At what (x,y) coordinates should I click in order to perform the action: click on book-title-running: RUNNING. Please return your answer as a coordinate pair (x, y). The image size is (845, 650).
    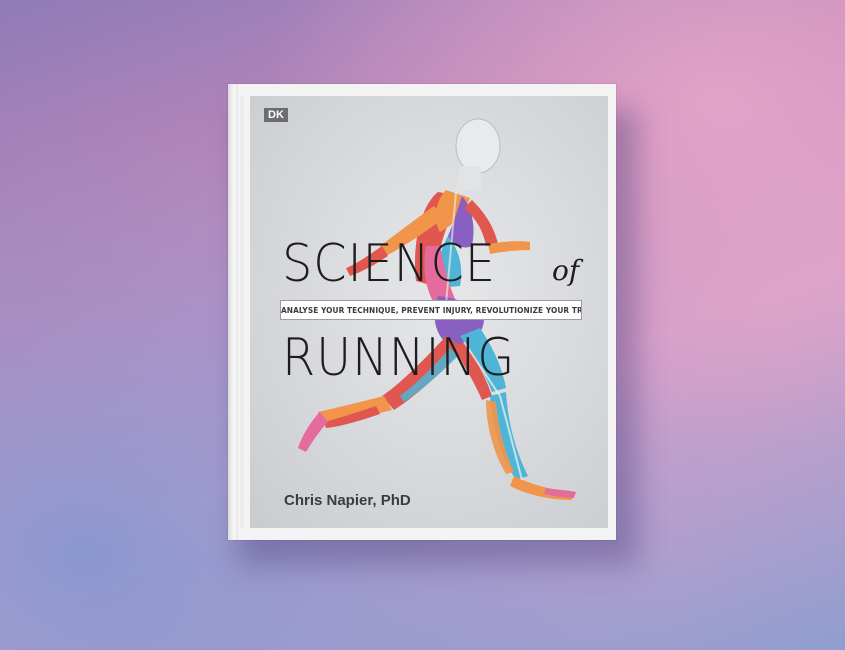
    Looking at the image, I should click on (399, 358).